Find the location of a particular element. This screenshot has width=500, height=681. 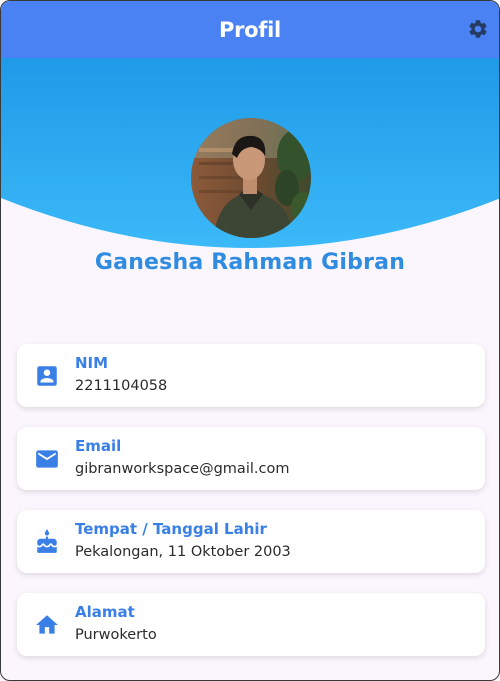

app-bar: Profil is located at coordinates (250, 29).